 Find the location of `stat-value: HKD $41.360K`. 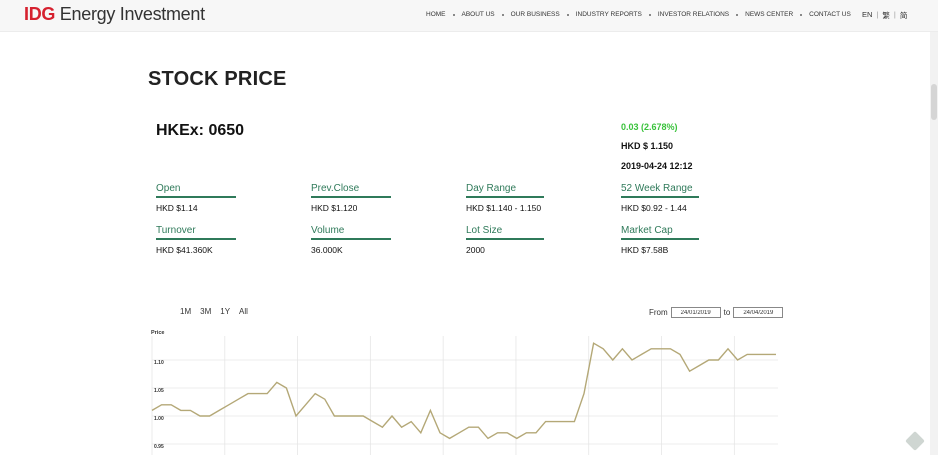

stat-value: HKD $41.360K is located at coordinates (184, 250).